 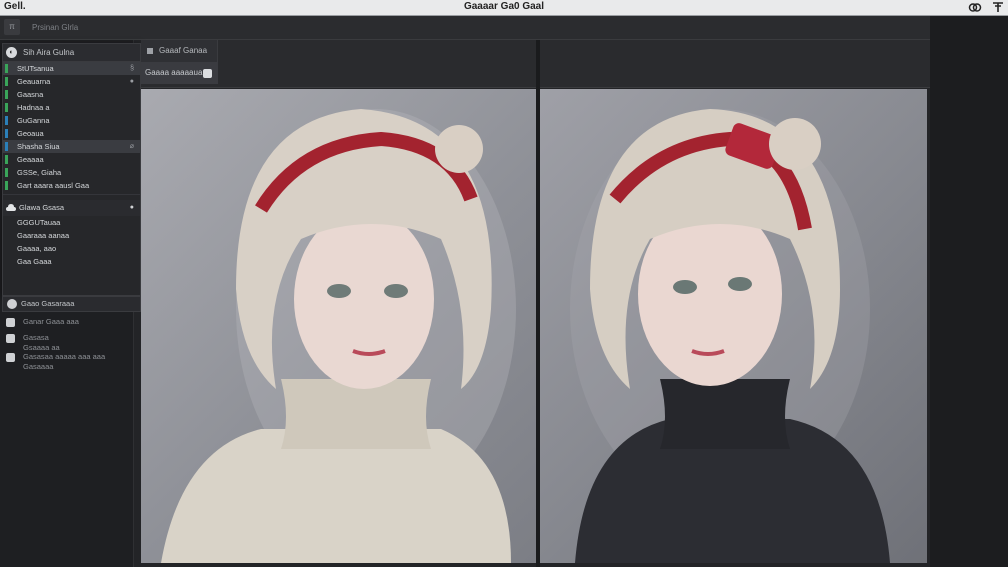 I want to click on right-gutter, so click(x=969, y=291).